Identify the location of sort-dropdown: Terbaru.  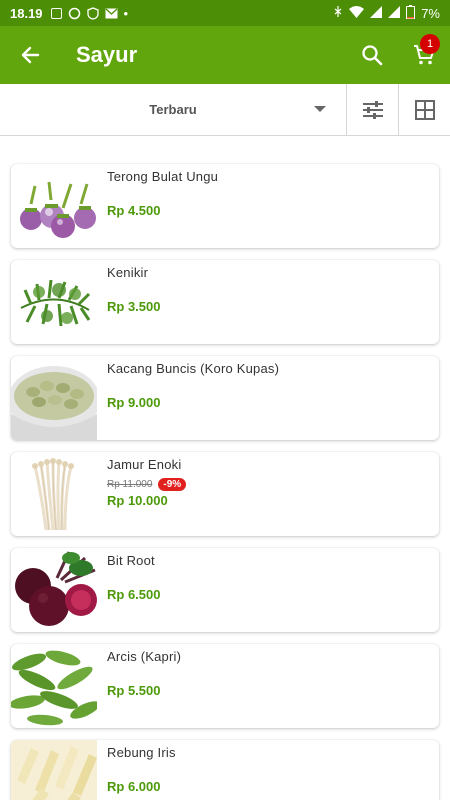
(173, 109).